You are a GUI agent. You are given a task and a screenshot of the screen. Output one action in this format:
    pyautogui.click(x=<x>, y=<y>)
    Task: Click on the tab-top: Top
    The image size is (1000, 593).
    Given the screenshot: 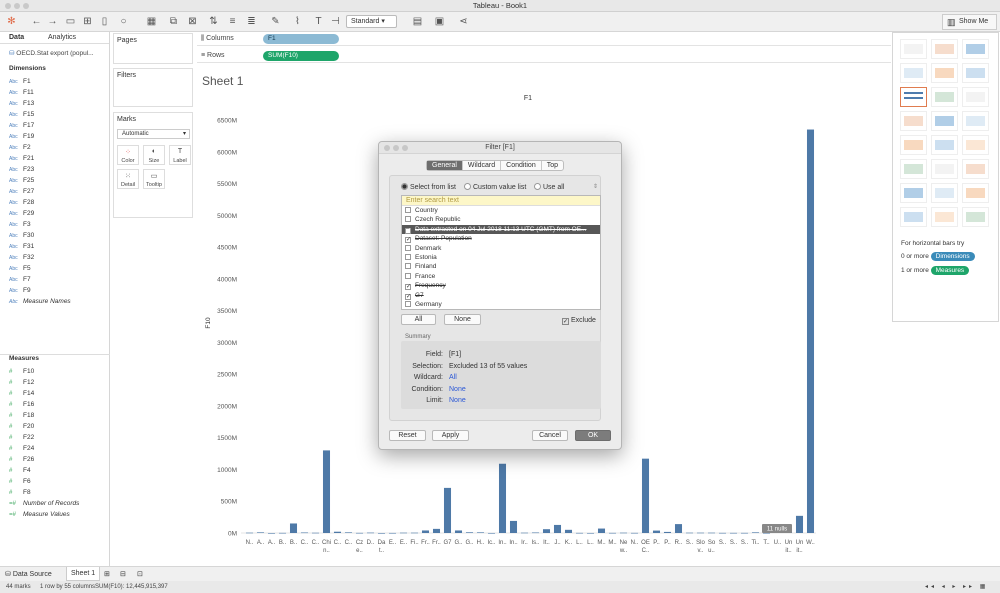 What is the action you would take?
    pyautogui.click(x=552, y=165)
    